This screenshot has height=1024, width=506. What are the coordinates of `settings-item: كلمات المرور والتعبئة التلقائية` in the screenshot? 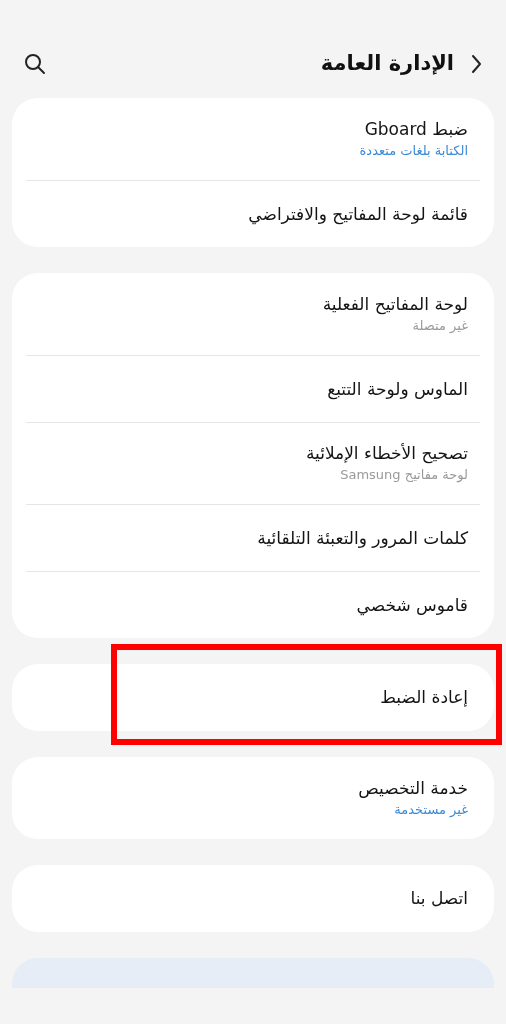 It's located at (253, 537).